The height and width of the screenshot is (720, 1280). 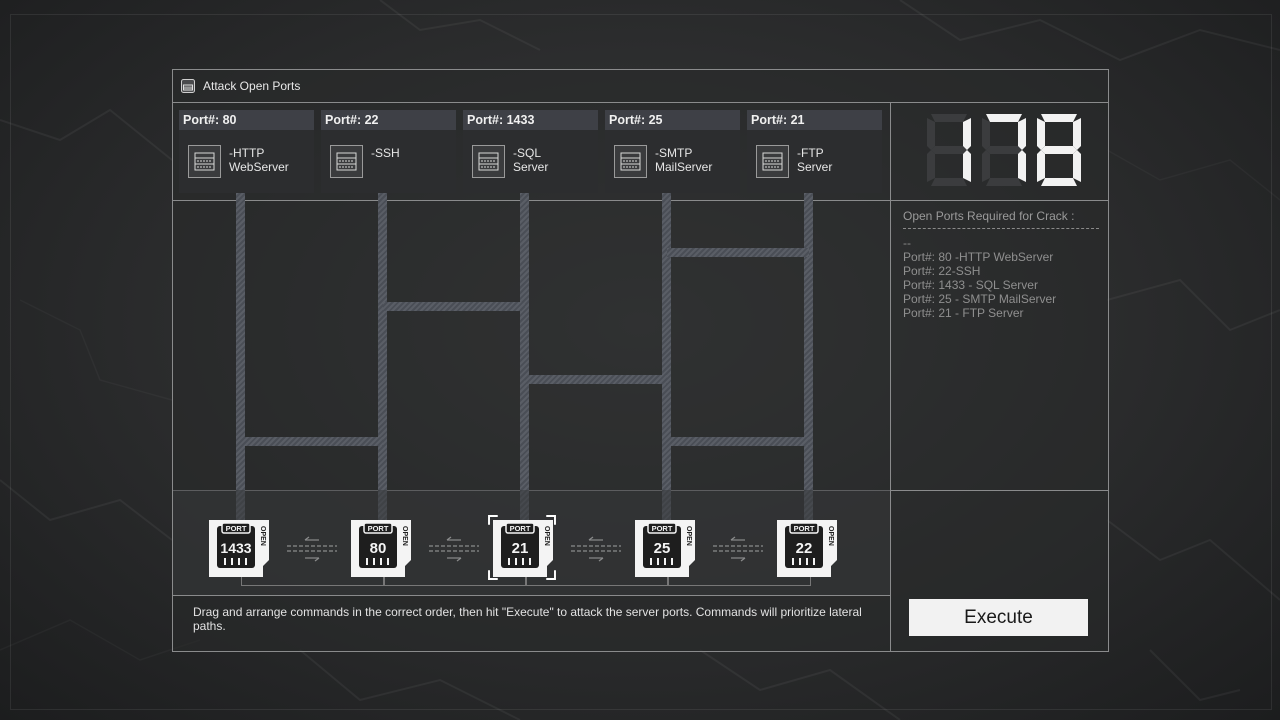 I want to click on port-card-header: Port#: 21, so click(x=814, y=120).